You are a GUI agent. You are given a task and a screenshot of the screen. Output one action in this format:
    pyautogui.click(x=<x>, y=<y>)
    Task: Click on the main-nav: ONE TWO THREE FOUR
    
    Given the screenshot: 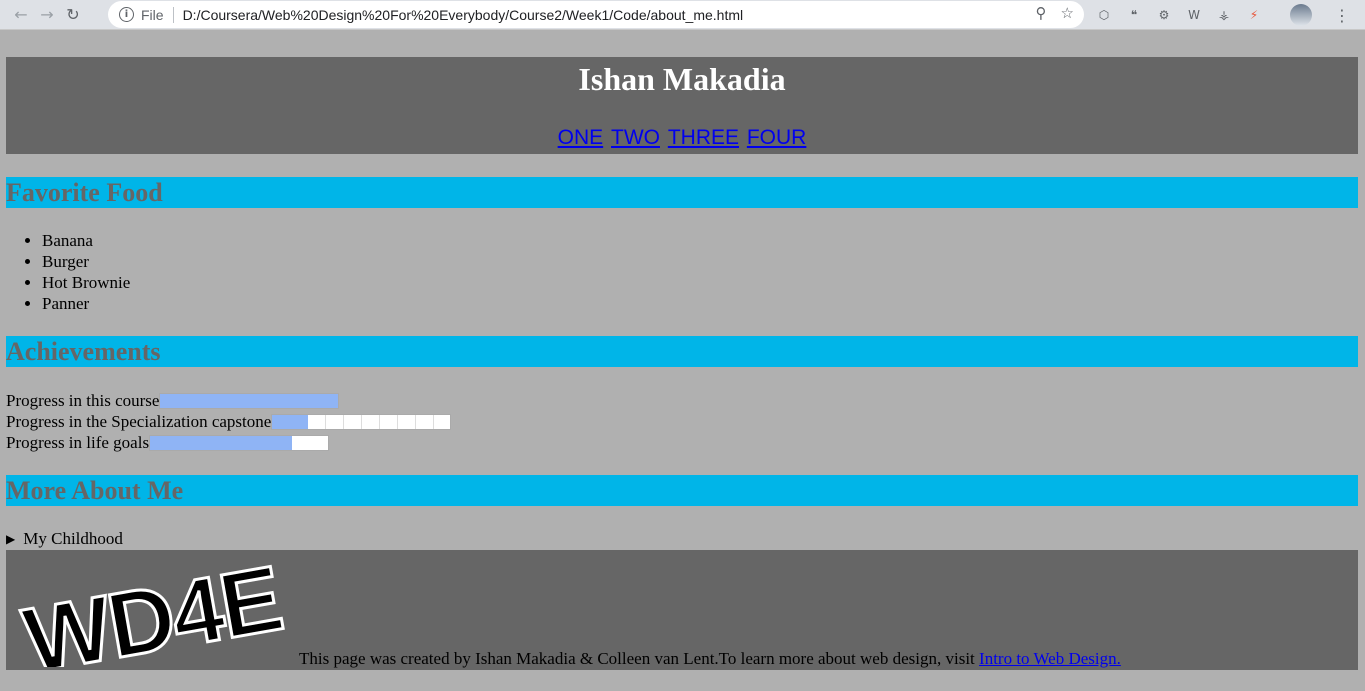 What is the action you would take?
    pyautogui.click(x=682, y=138)
    